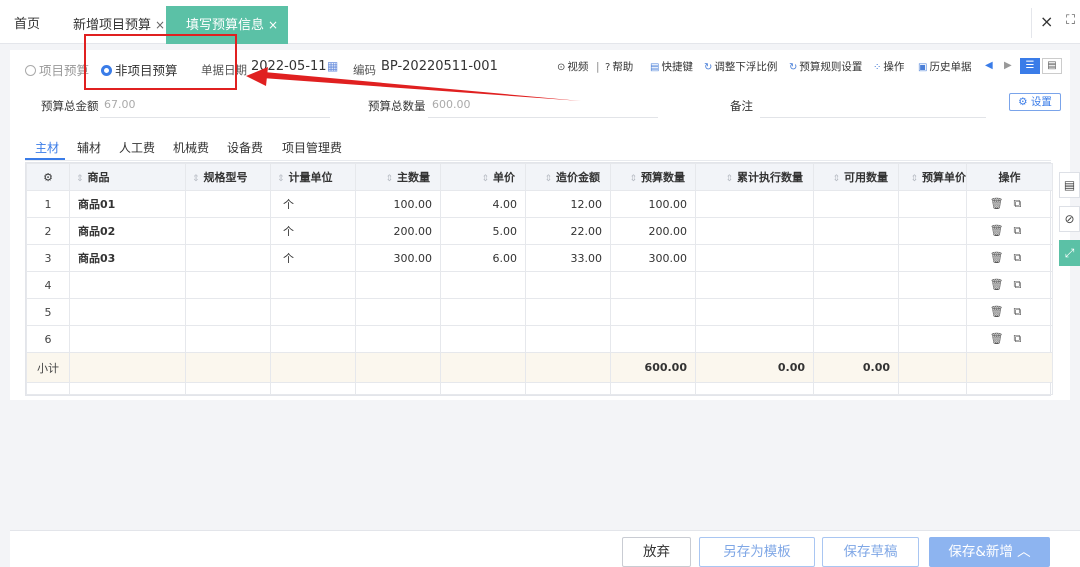  I want to click on arrow-head, so click(257, 76).